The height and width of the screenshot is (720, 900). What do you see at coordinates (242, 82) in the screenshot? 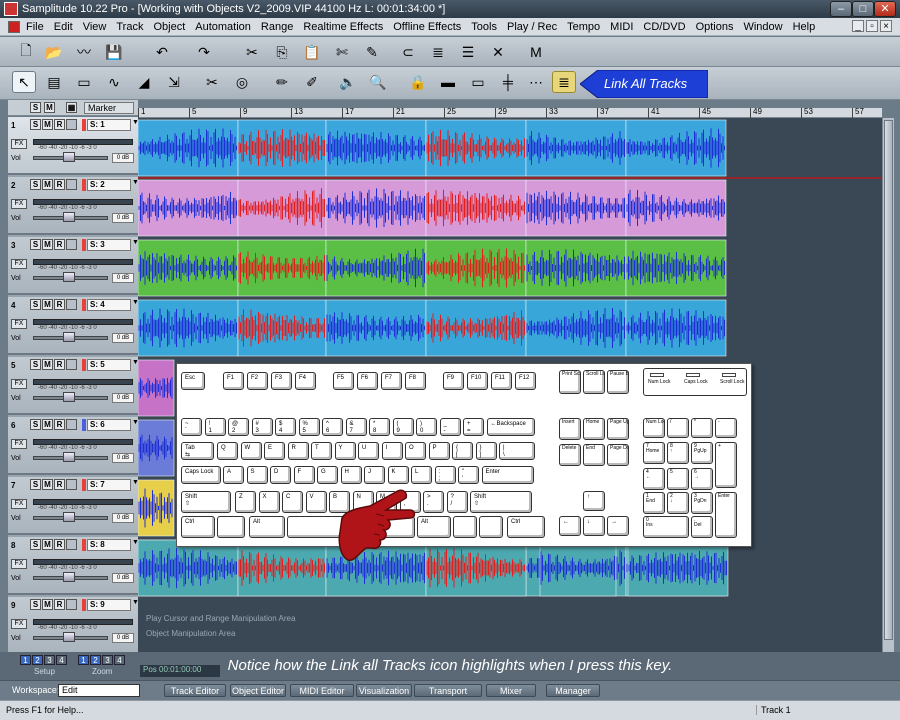
I see `scrub-tool-icon: ◎` at bounding box center [242, 82].